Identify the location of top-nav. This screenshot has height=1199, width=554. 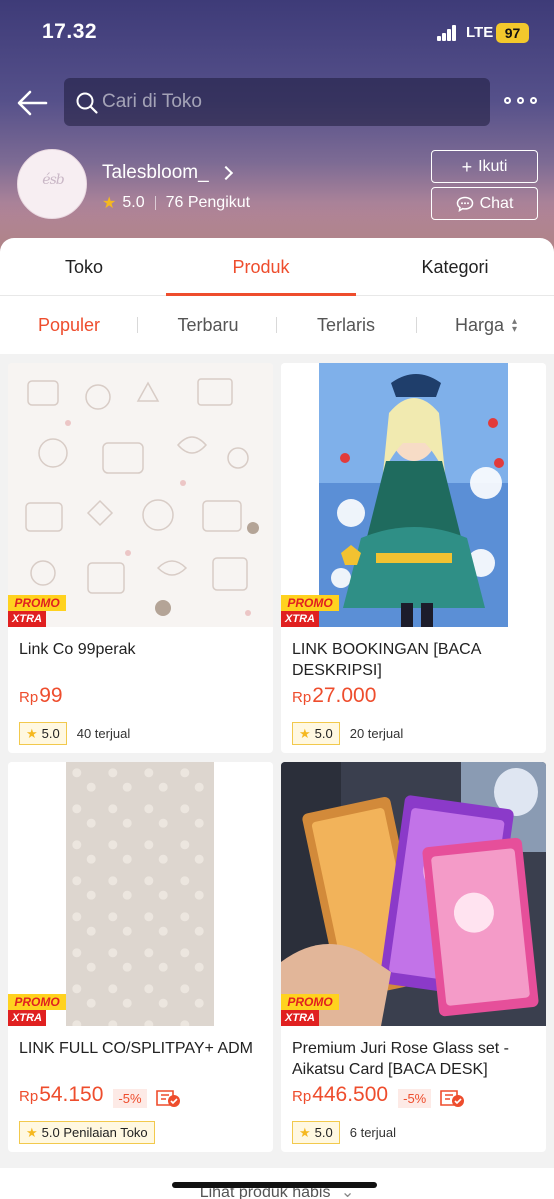
(277, 102).